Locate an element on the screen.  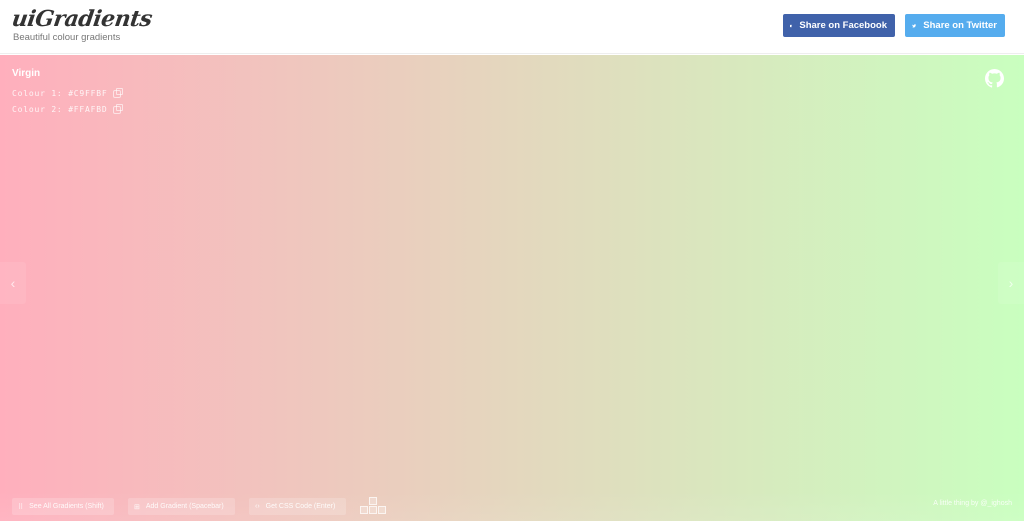
previous-gradient-button: ‹ is located at coordinates (13, 283).